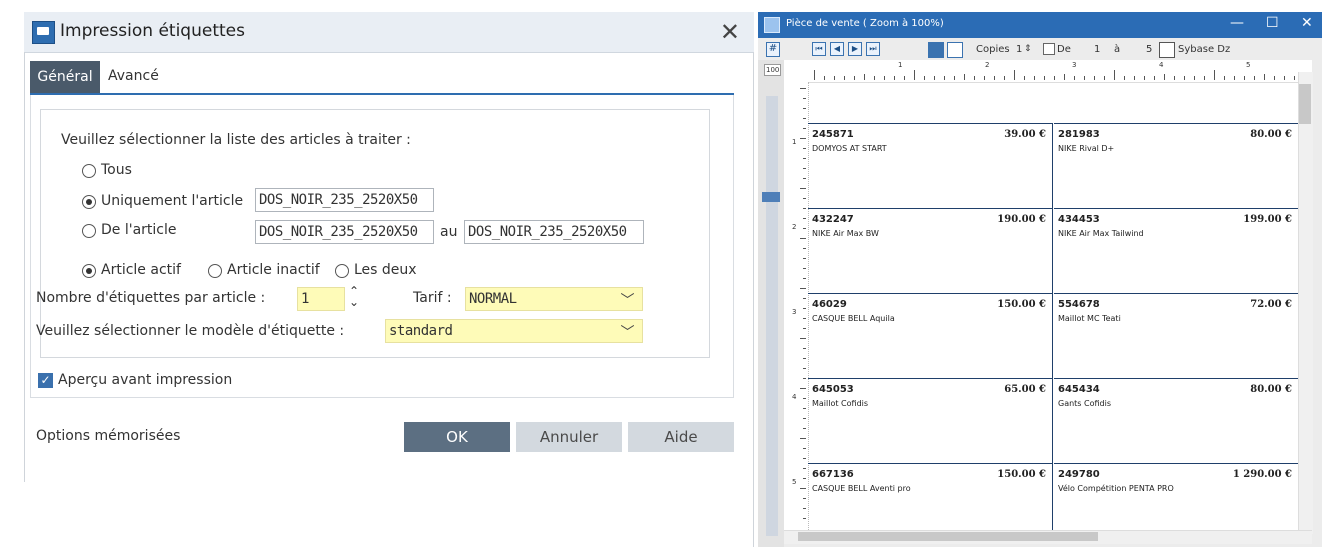 This screenshot has width=1322, height=547. I want to click on copies-value: 1, so click(1019, 49).